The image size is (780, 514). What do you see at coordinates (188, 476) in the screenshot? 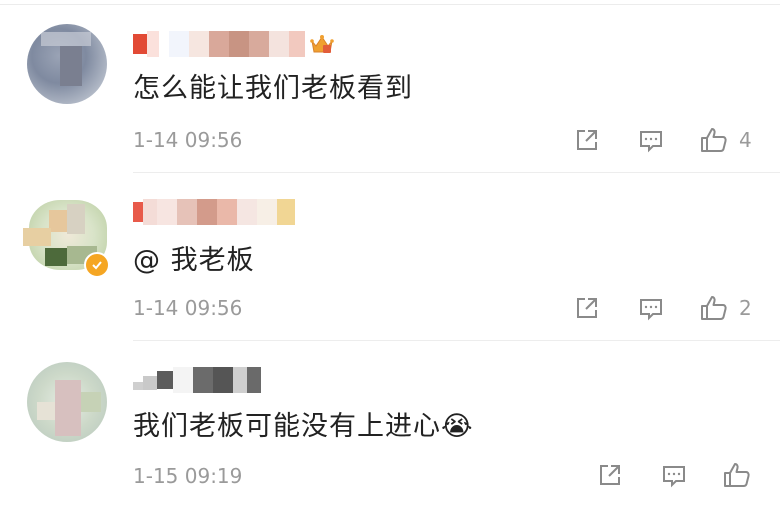
I see `comment-timestamp: 1-15 09:19` at bounding box center [188, 476].